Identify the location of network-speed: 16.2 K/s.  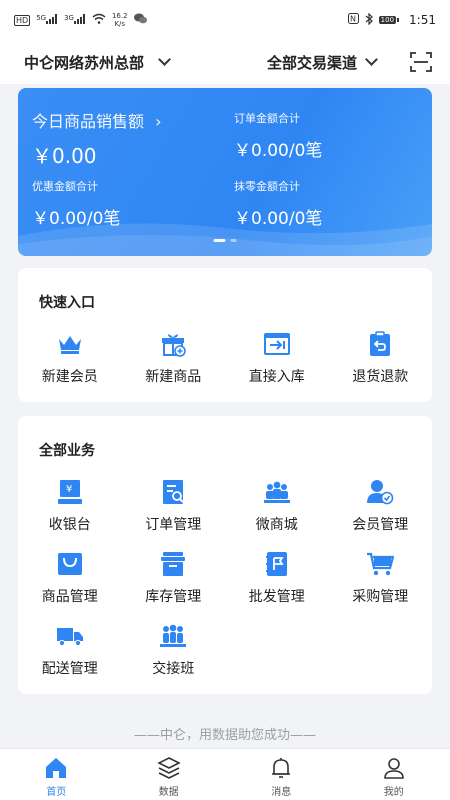
(119, 20).